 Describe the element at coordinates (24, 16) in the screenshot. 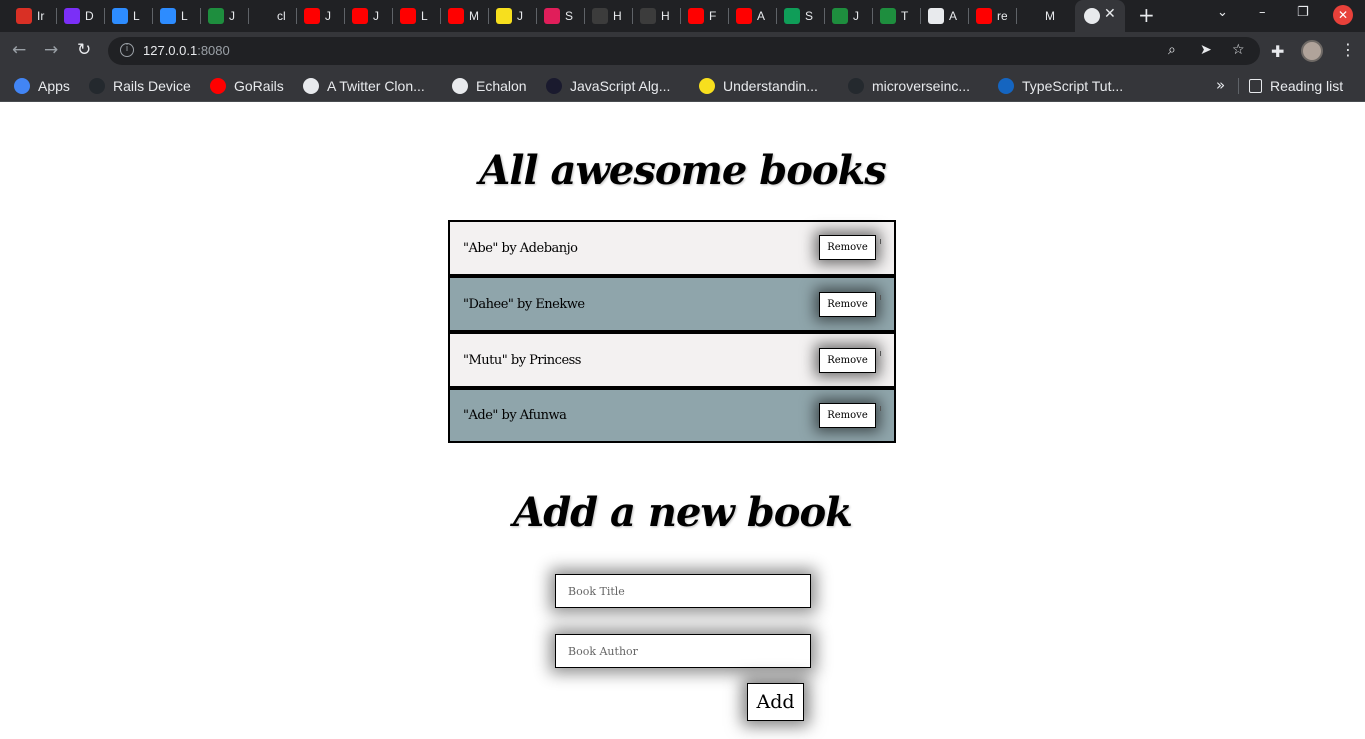

I see `gmail-icon` at that location.